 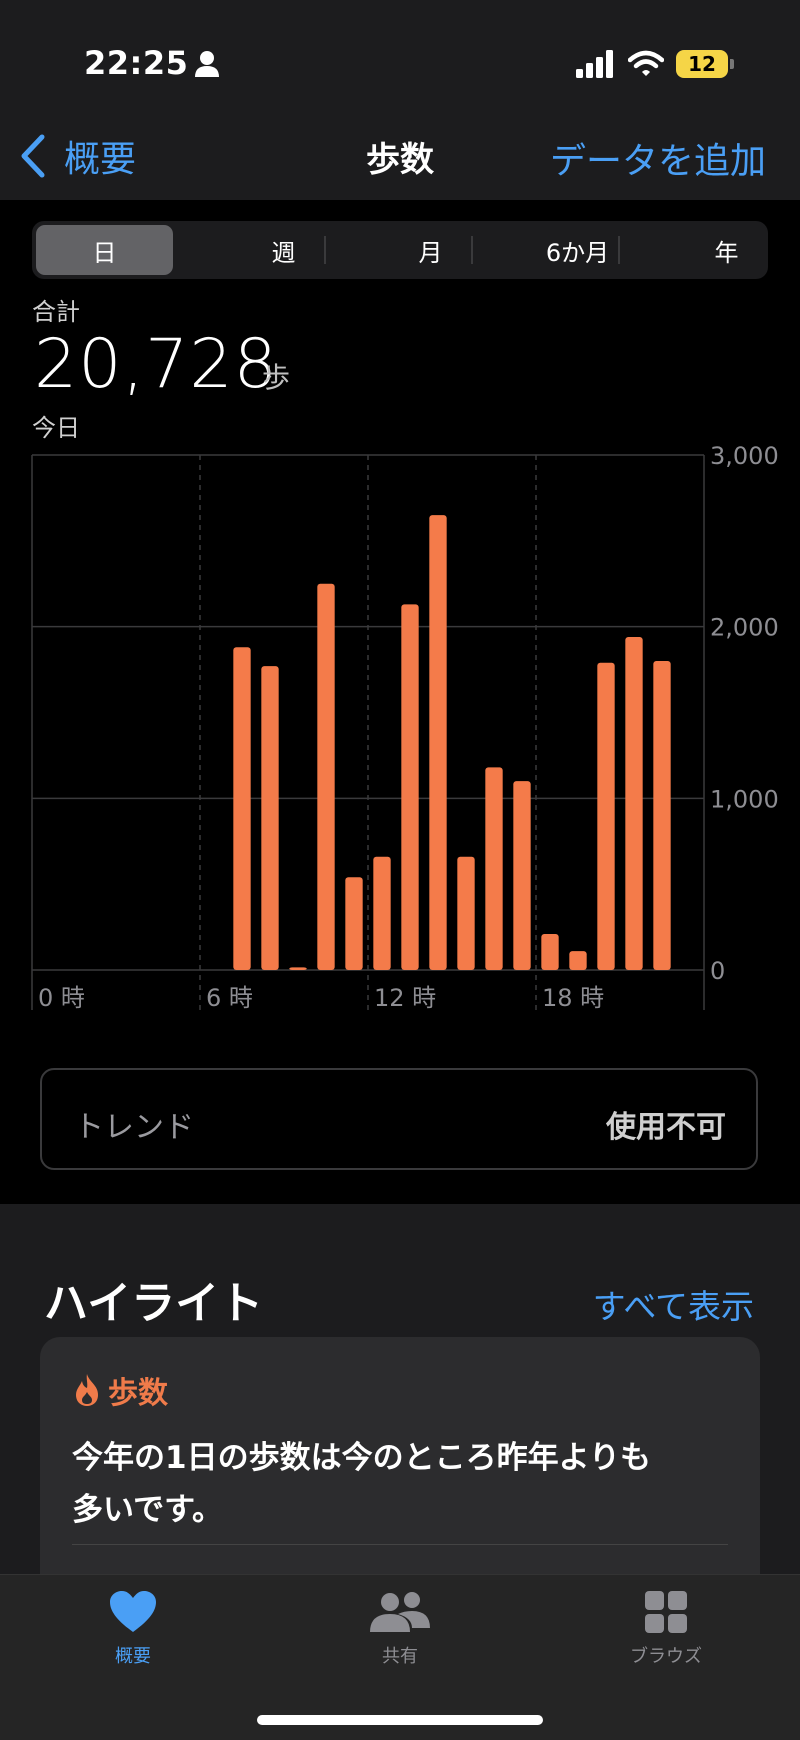 I want to click on tab-browse: ブラウズ, so click(x=666, y=1629).